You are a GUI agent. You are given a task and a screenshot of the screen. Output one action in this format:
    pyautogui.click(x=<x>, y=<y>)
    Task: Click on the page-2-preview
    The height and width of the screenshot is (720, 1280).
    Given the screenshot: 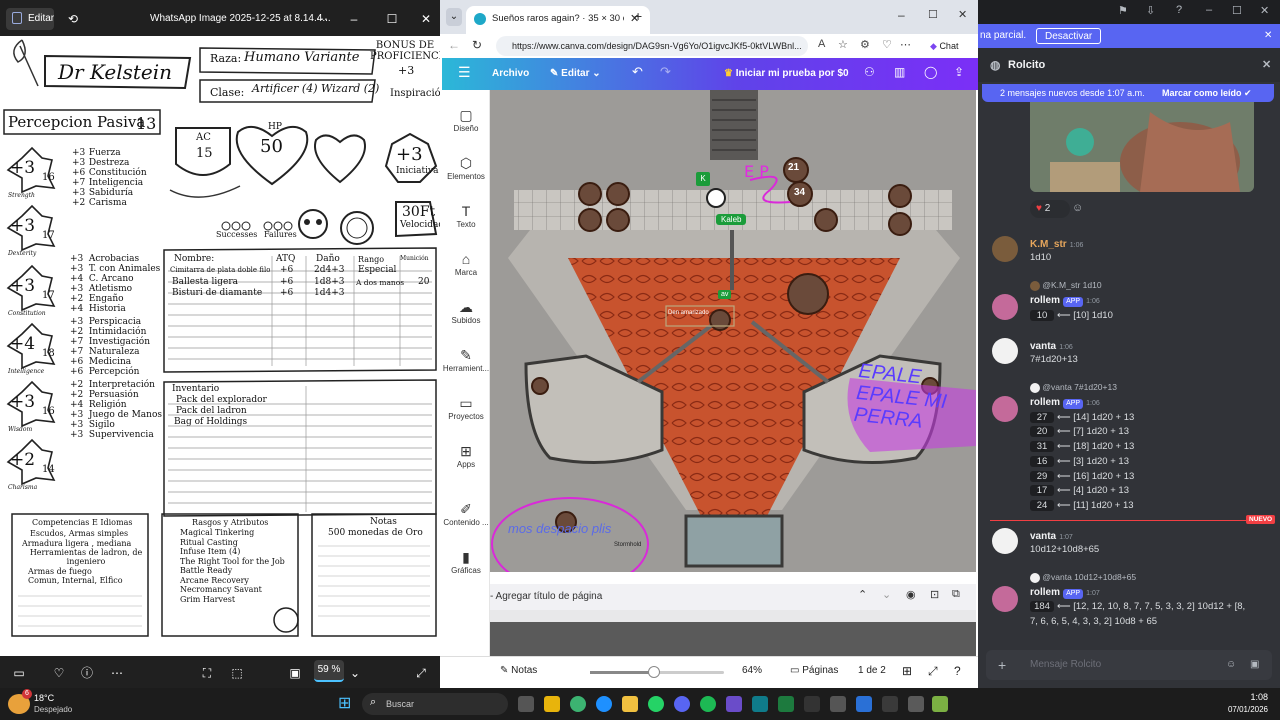 What is the action you would take?
    pyautogui.click(x=733, y=633)
    